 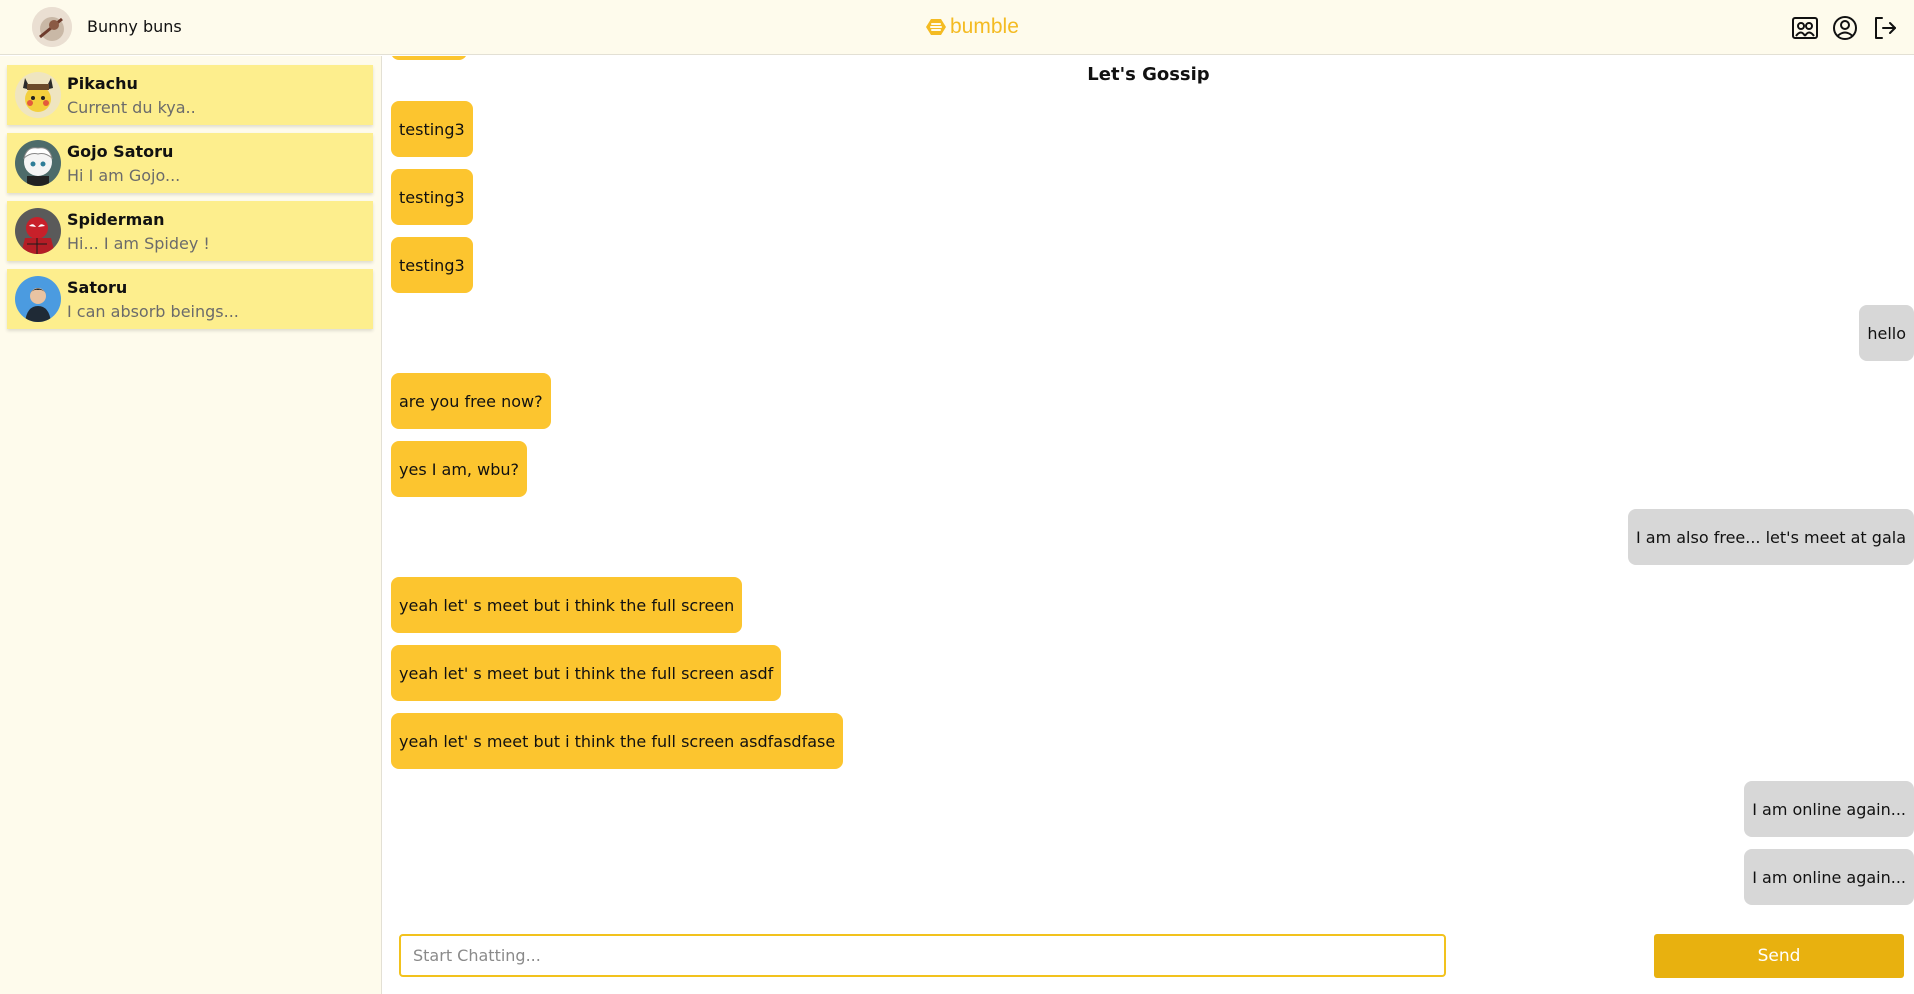 I want to click on message-input, so click(x=922, y=955).